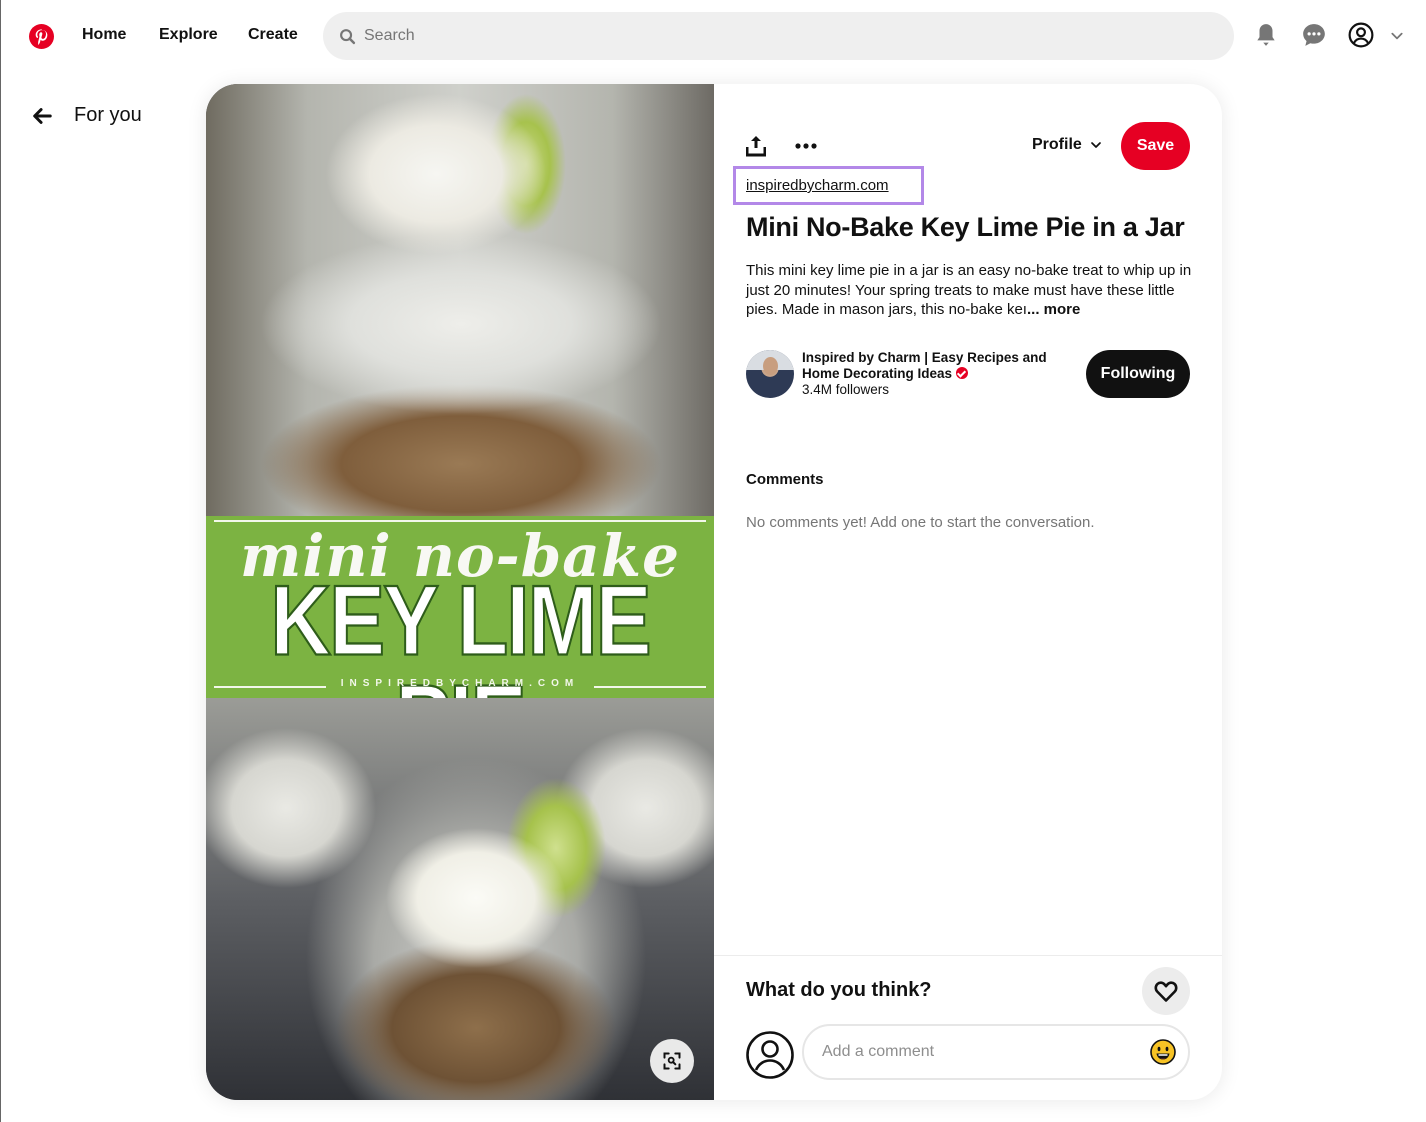 Image resolution: width=1426 pixels, height=1122 pixels. Describe the element at coordinates (1266, 35) in the screenshot. I see `bell-icon` at that location.